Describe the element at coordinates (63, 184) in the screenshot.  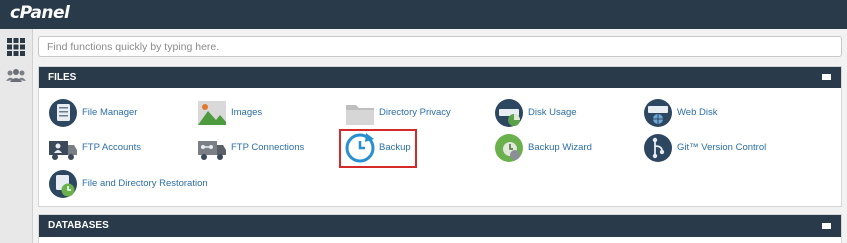
I see `restore-icon` at that location.